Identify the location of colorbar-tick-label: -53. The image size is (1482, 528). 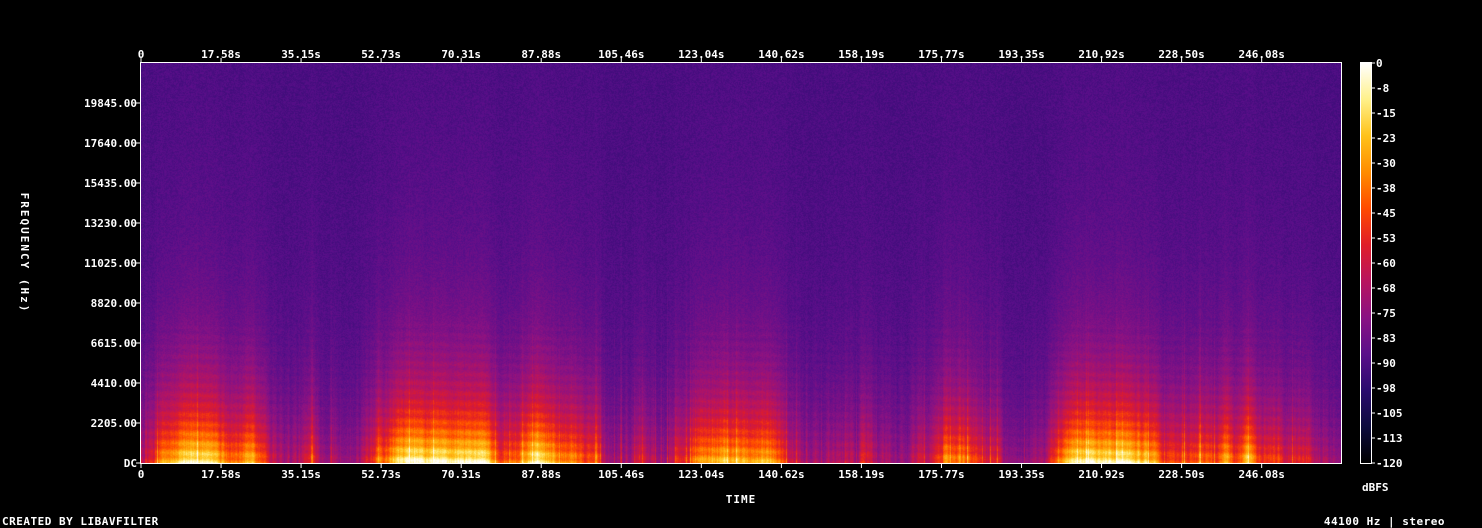
(1386, 238).